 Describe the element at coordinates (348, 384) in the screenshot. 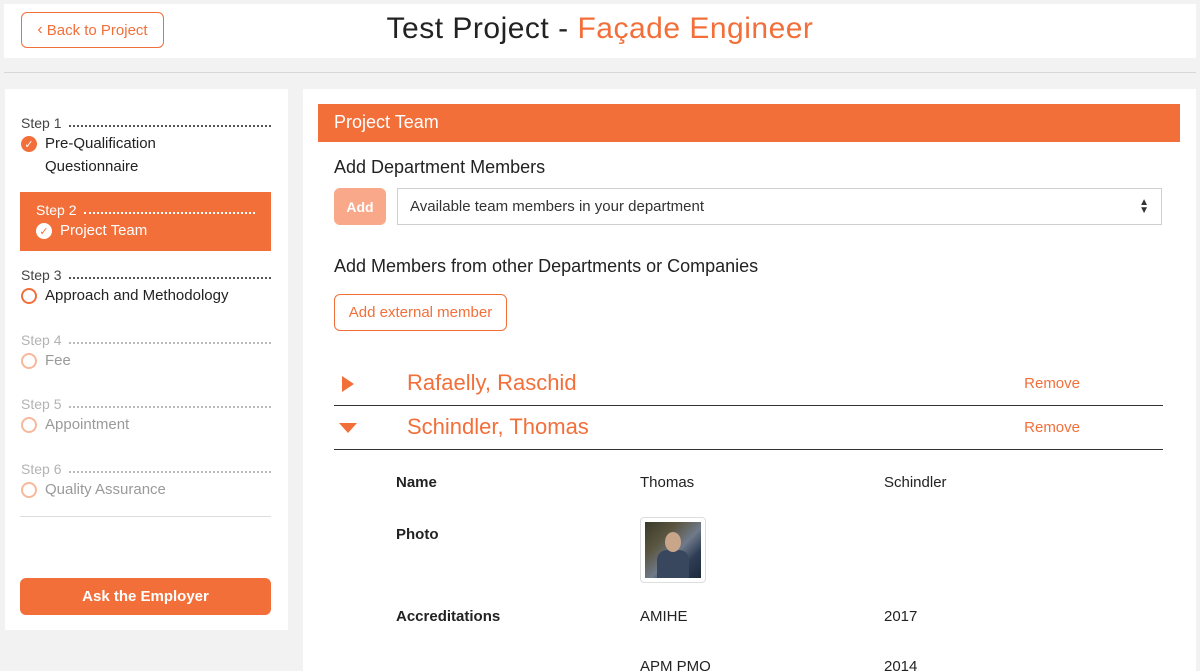

I see `caret-right-icon` at that location.